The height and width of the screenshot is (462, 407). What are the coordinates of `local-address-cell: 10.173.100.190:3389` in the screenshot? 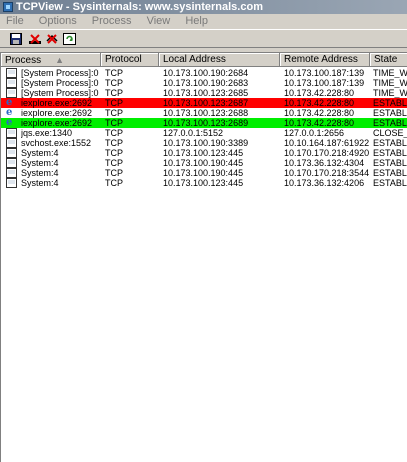 It's located at (206, 143).